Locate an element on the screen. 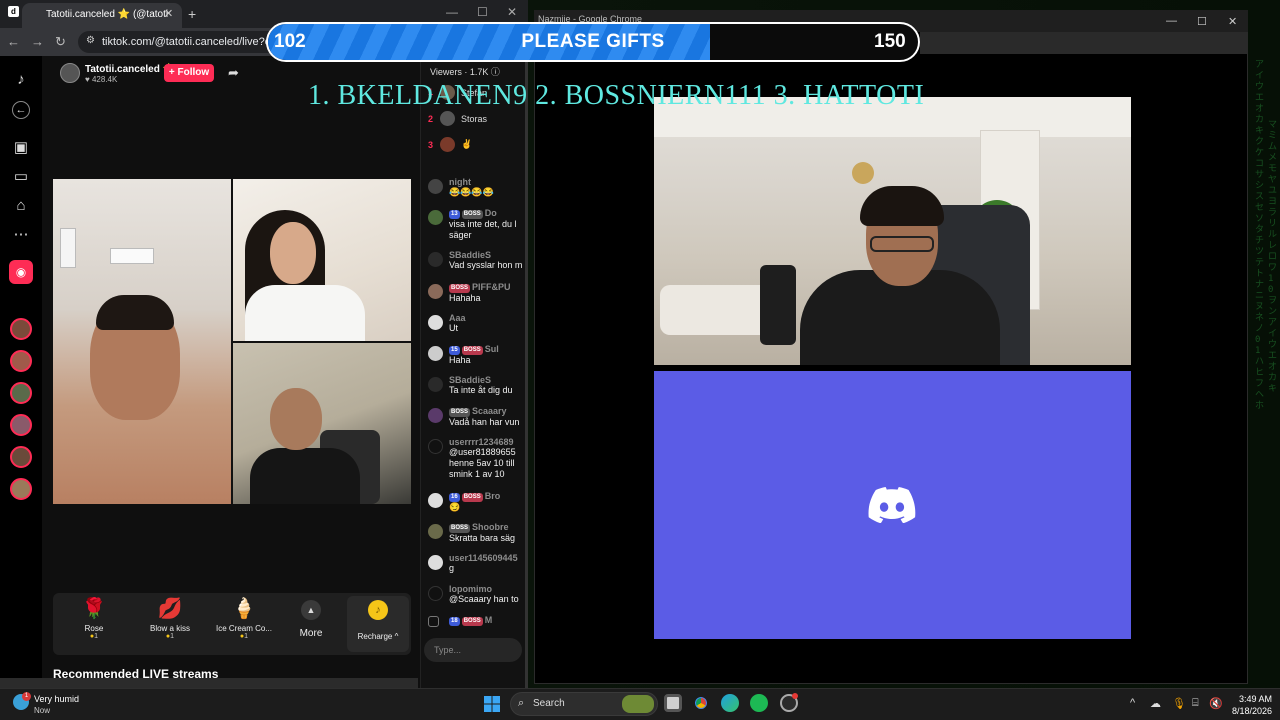 This screenshot has width=1280, height=720. chat-message: night 😂😂😂😂 is located at coordinates (476, 191).